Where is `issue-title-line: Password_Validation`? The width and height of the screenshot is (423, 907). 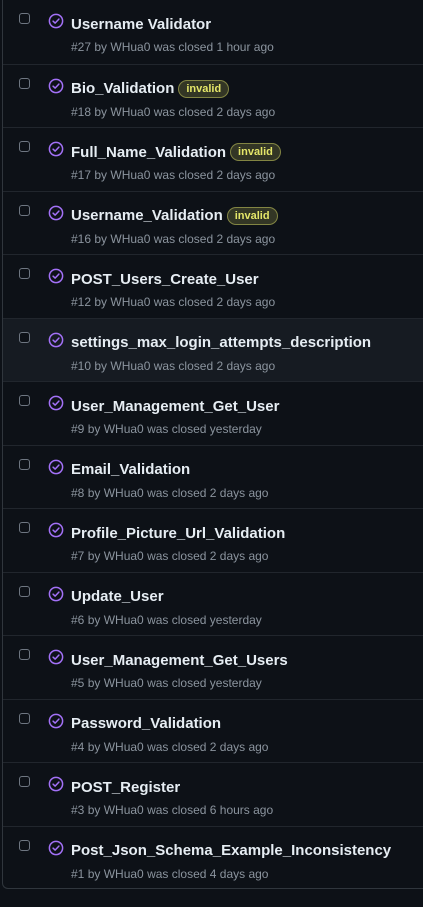
issue-title-line: Password_Validation is located at coordinates (244, 724).